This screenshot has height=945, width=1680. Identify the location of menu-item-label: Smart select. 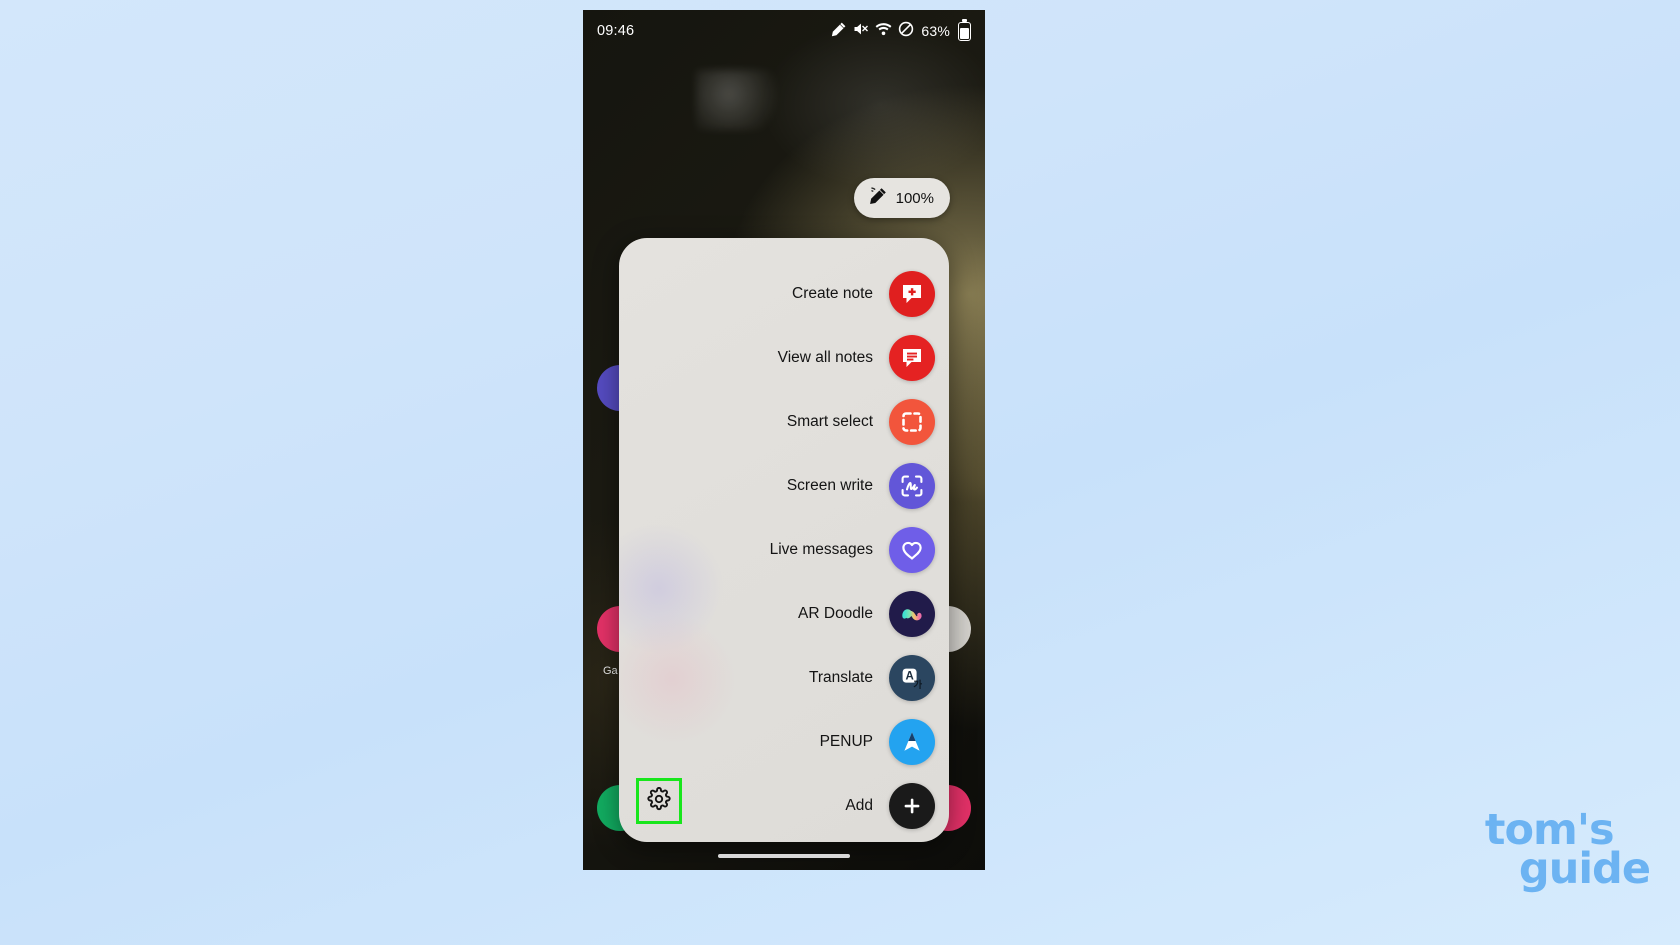
(829, 421).